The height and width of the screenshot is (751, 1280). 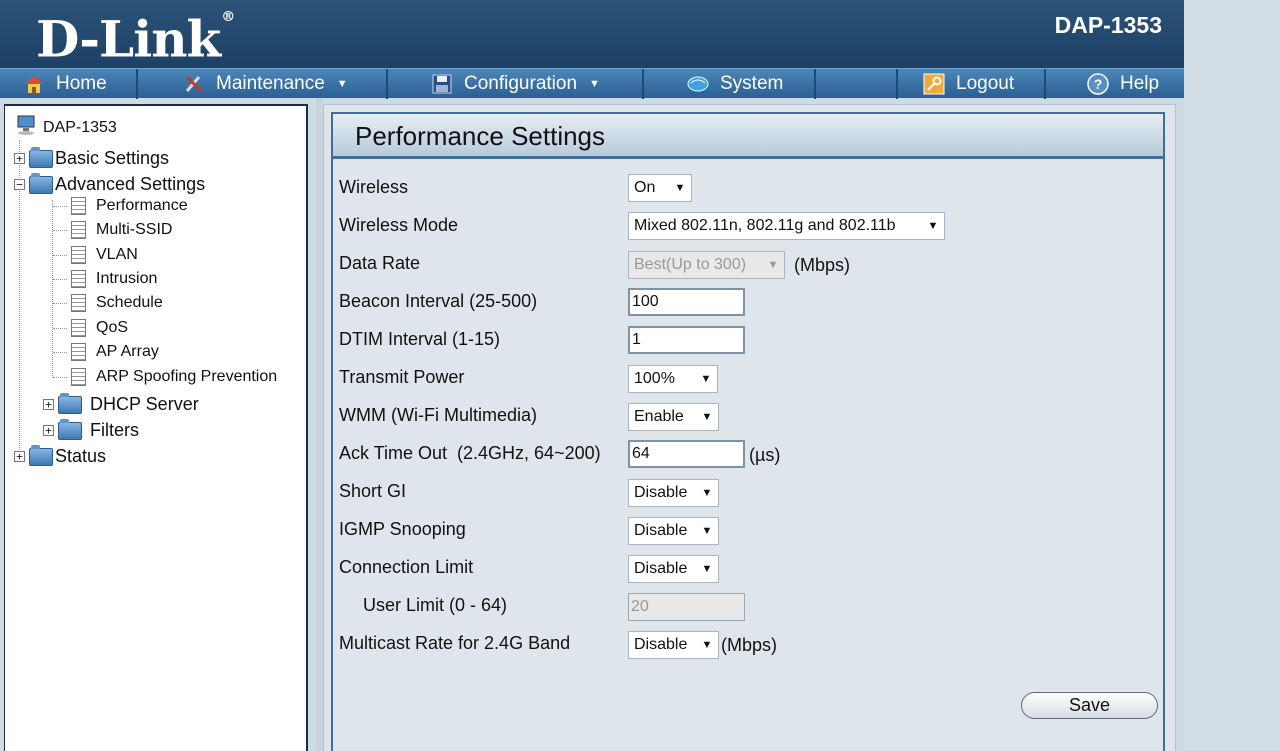 I want to click on dlink-logo: D-Link®, so click(x=135, y=39).